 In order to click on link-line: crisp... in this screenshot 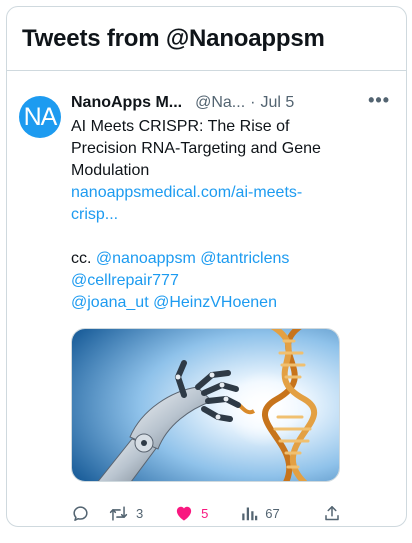, I will do `click(94, 214)`.